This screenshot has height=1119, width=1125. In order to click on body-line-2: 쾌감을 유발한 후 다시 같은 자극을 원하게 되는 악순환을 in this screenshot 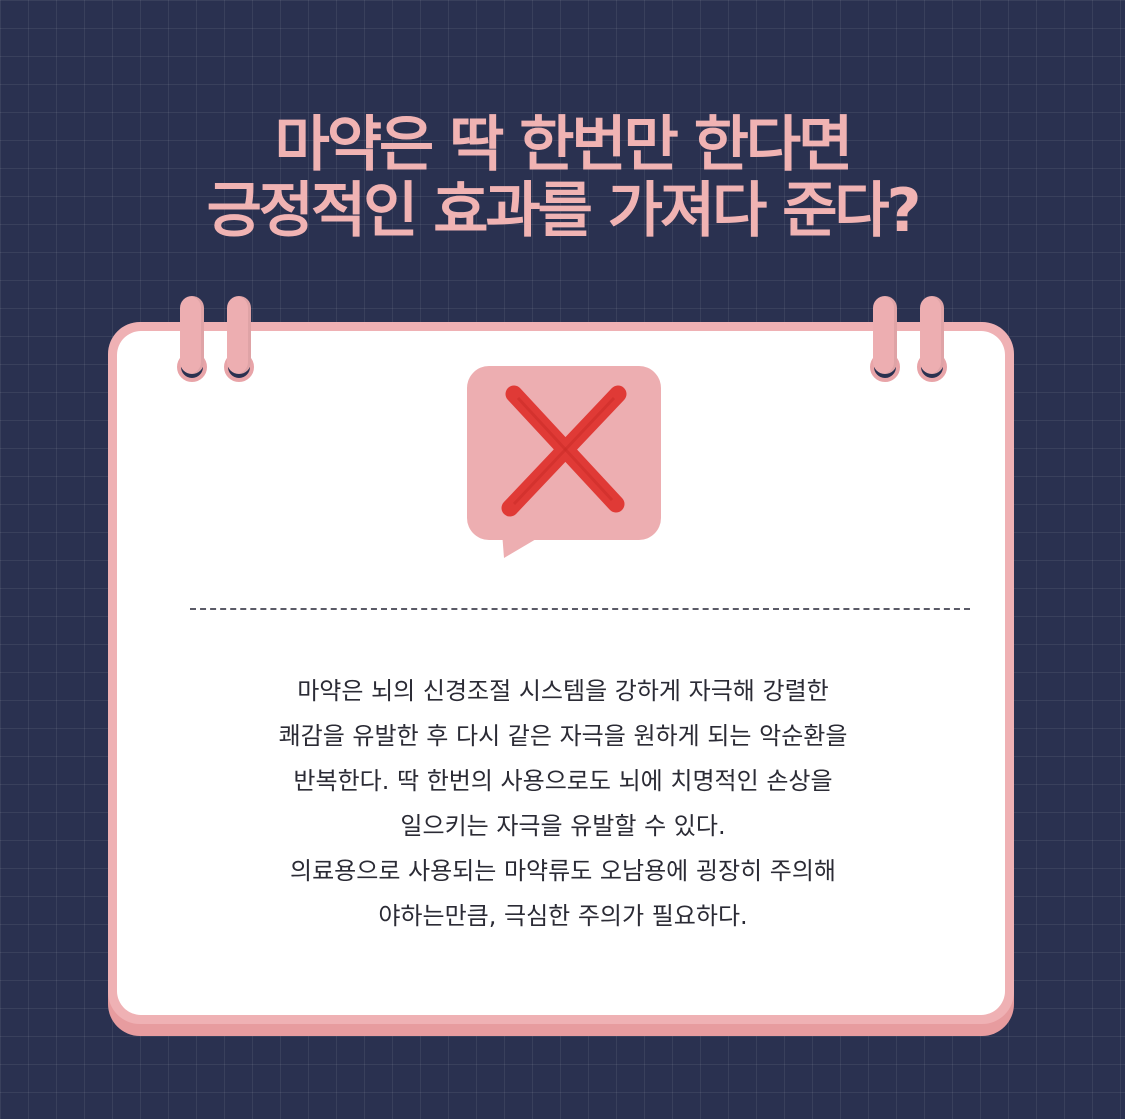, I will do `click(563, 736)`.